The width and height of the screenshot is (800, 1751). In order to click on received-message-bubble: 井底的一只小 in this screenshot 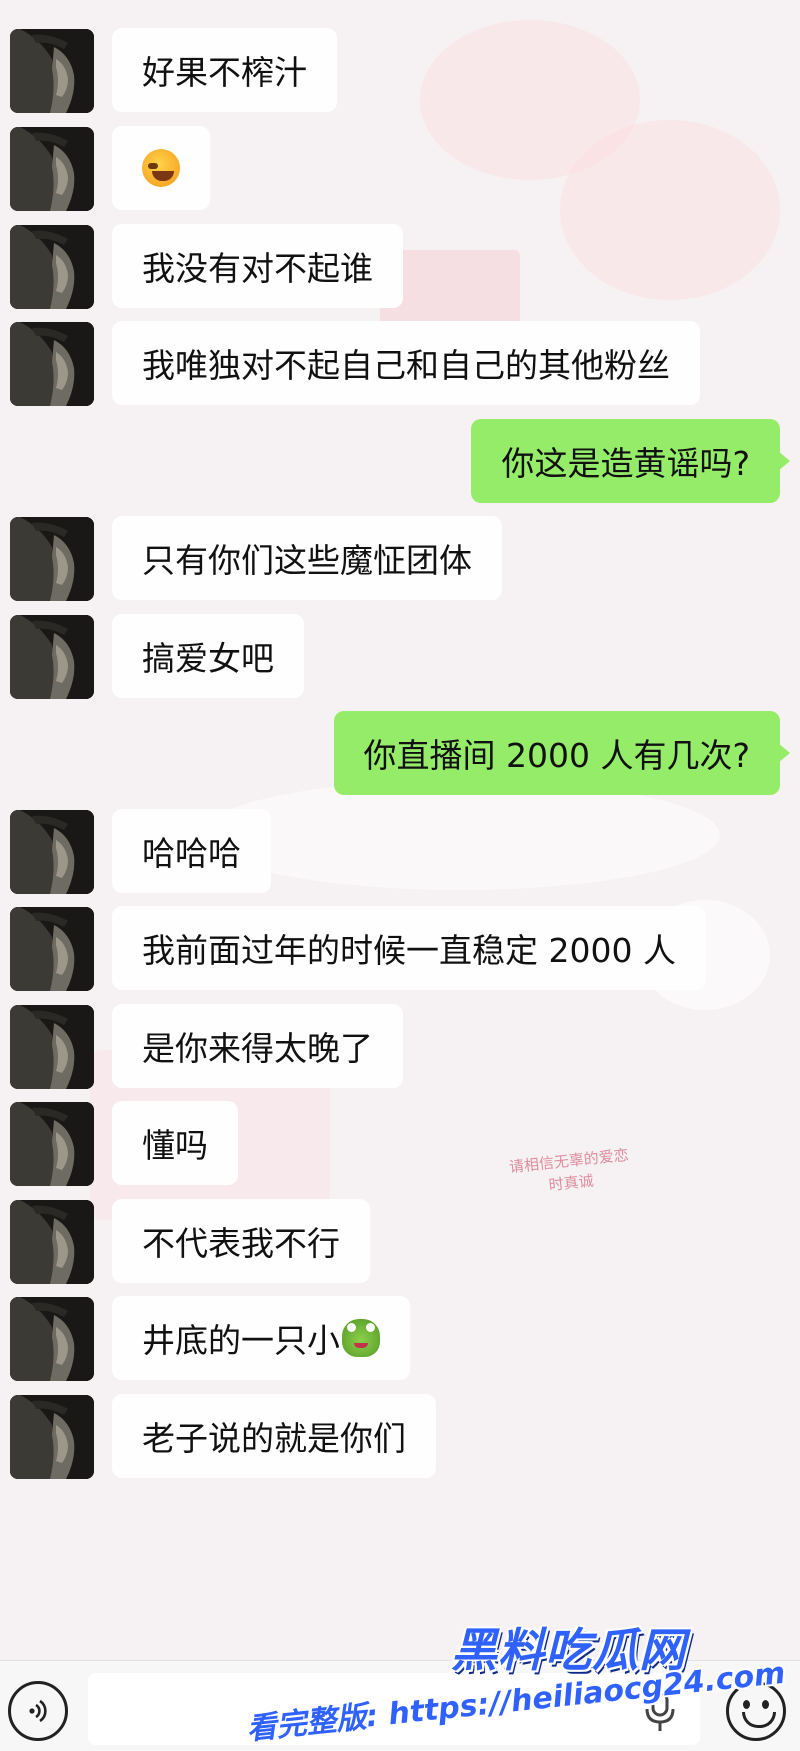, I will do `click(261, 1338)`.